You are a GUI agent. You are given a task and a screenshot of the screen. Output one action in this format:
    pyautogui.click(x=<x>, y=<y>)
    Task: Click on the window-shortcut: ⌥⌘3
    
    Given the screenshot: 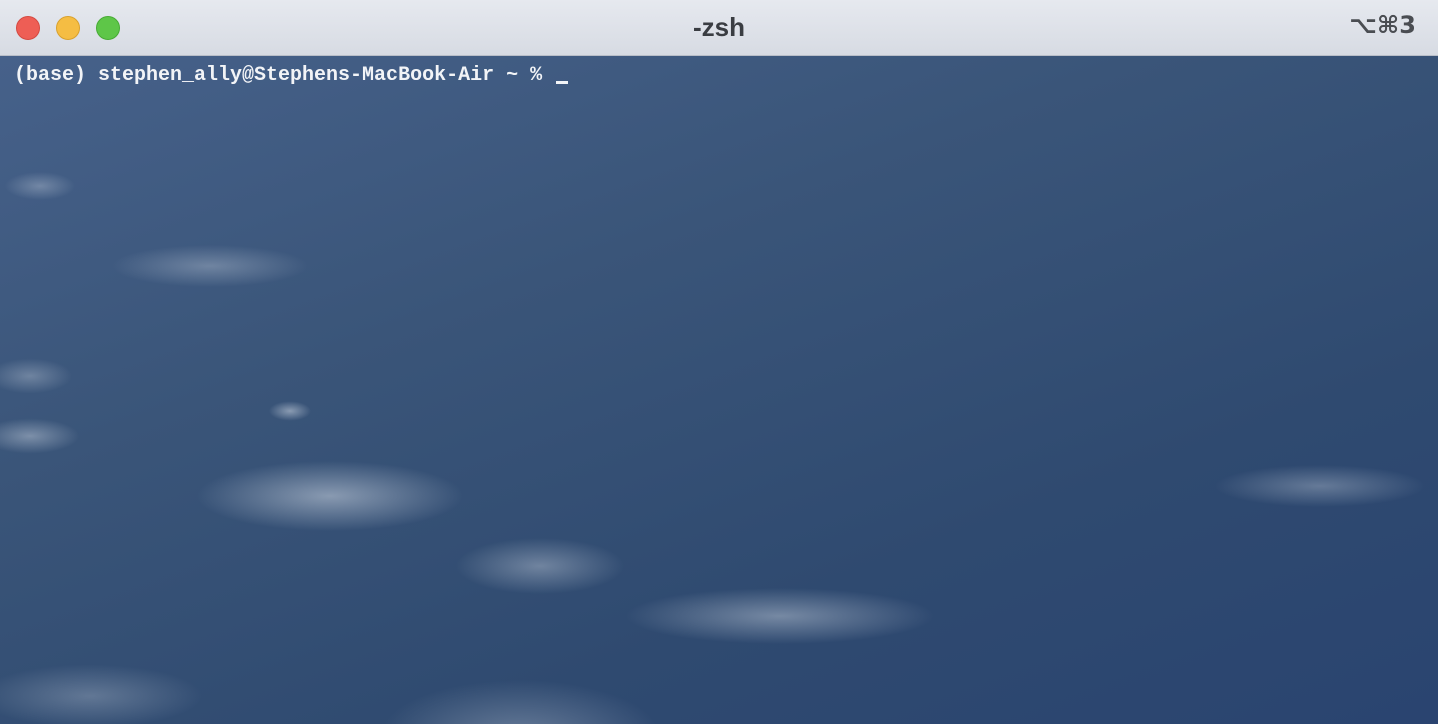 What is the action you would take?
    pyautogui.click(x=1382, y=25)
    